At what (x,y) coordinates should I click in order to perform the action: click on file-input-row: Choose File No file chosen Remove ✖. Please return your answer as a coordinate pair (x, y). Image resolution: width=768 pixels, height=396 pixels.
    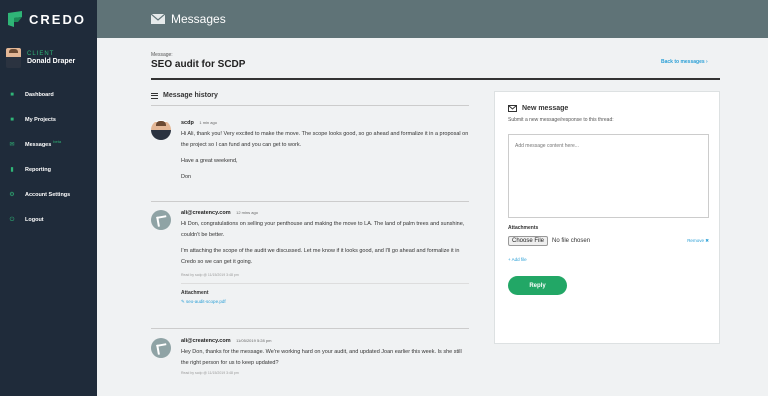
    Looking at the image, I should click on (608, 241).